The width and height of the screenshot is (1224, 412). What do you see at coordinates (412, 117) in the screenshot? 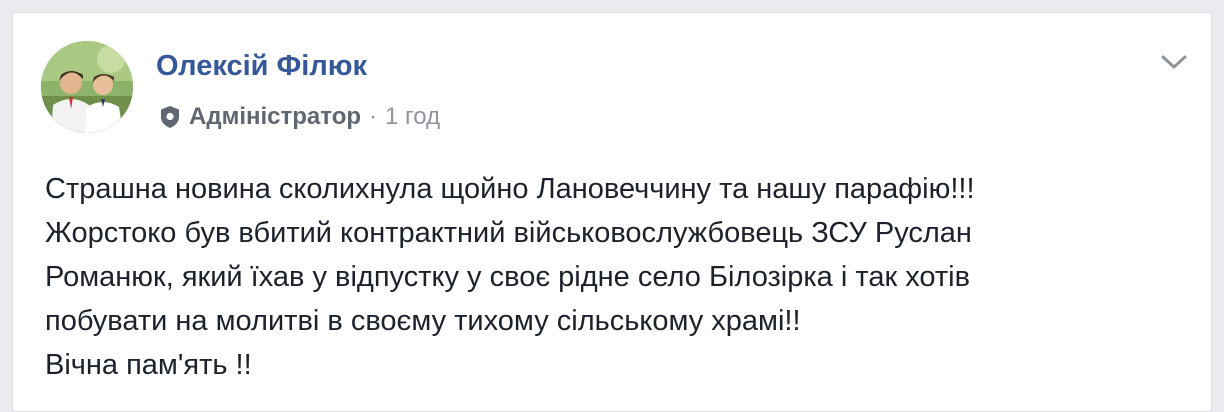
I see `post-timestamp: 1 год` at bounding box center [412, 117].